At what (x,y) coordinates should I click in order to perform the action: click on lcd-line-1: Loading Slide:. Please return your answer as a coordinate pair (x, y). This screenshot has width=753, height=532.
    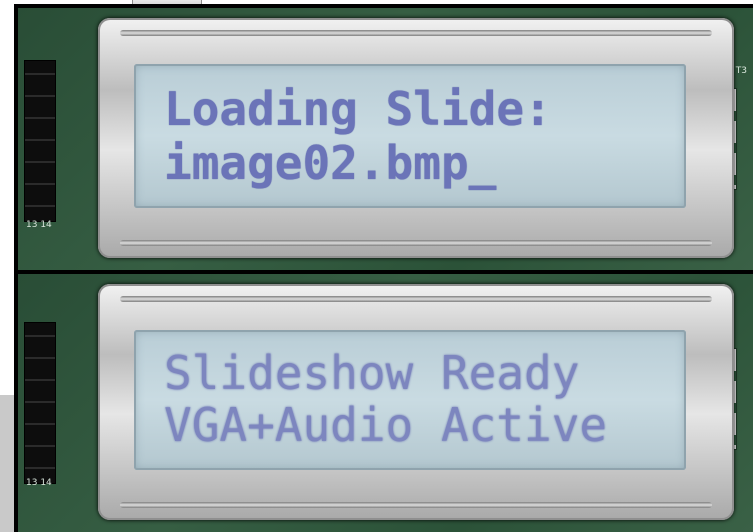
    Looking at the image, I should click on (358, 109).